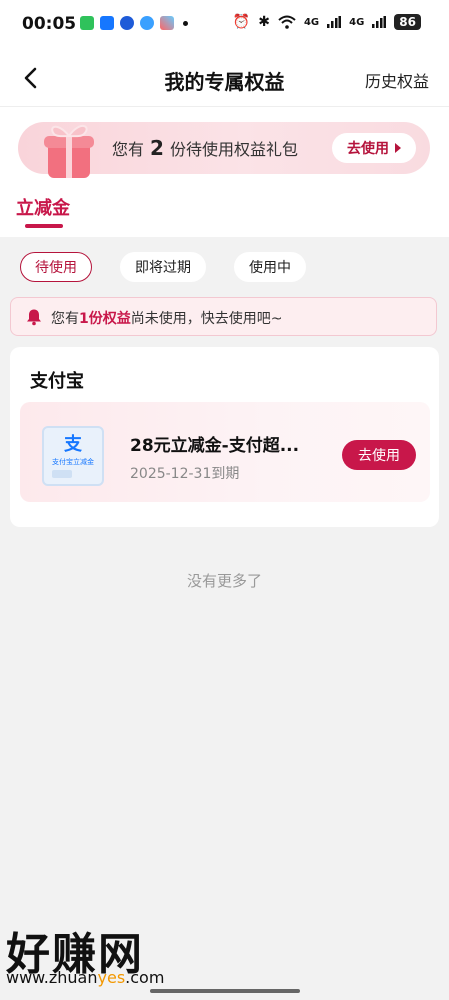  Describe the element at coordinates (287, 22) in the screenshot. I see `wifi-icon` at that location.